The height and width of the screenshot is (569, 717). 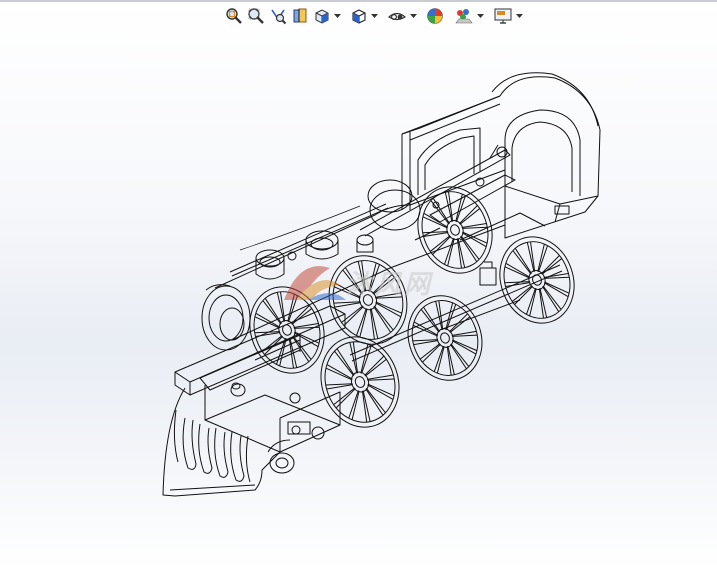 I want to click on section-view-icon, so click(x=300, y=15).